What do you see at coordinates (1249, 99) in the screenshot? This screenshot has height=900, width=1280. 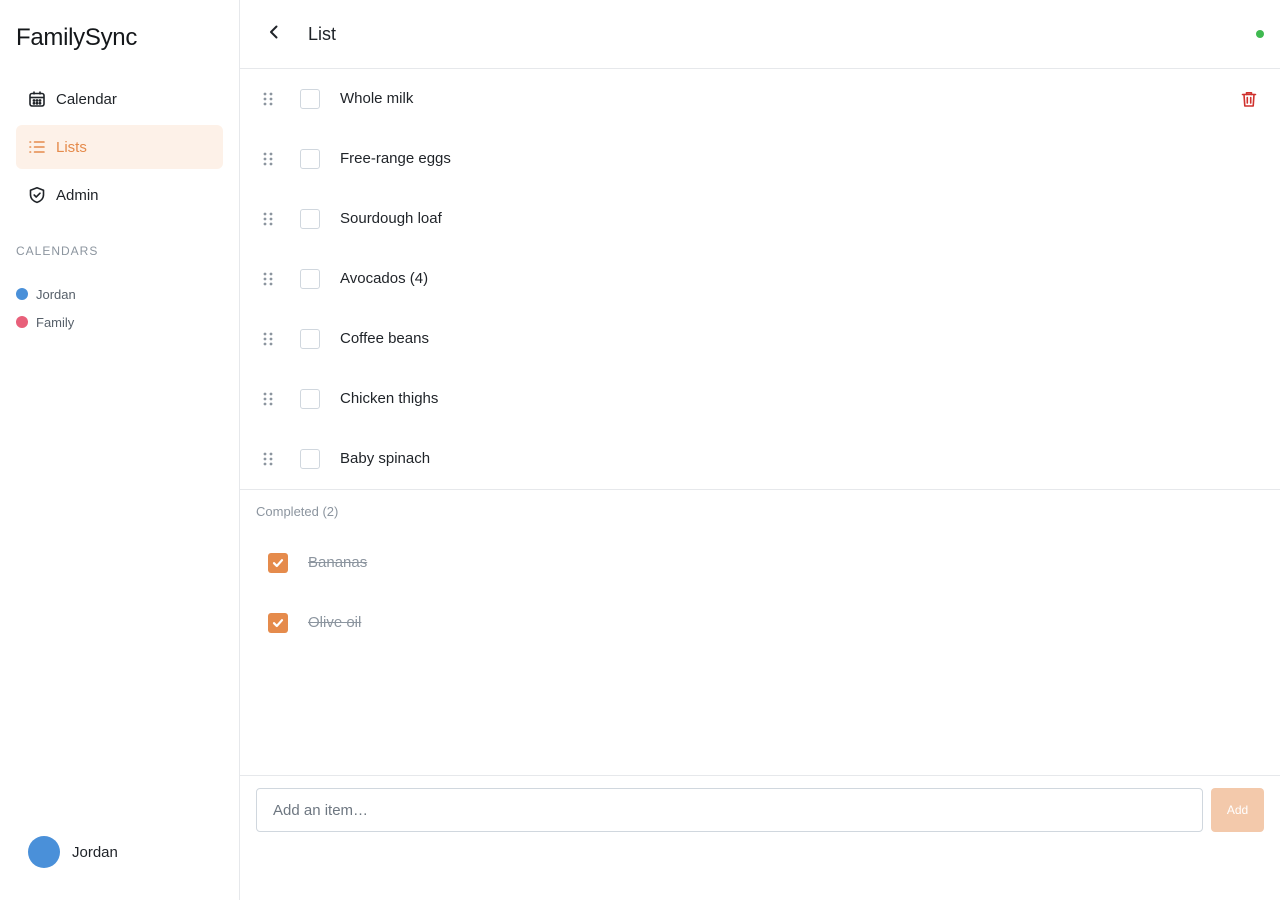 I see `trash-icon` at bounding box center [1249, 99].